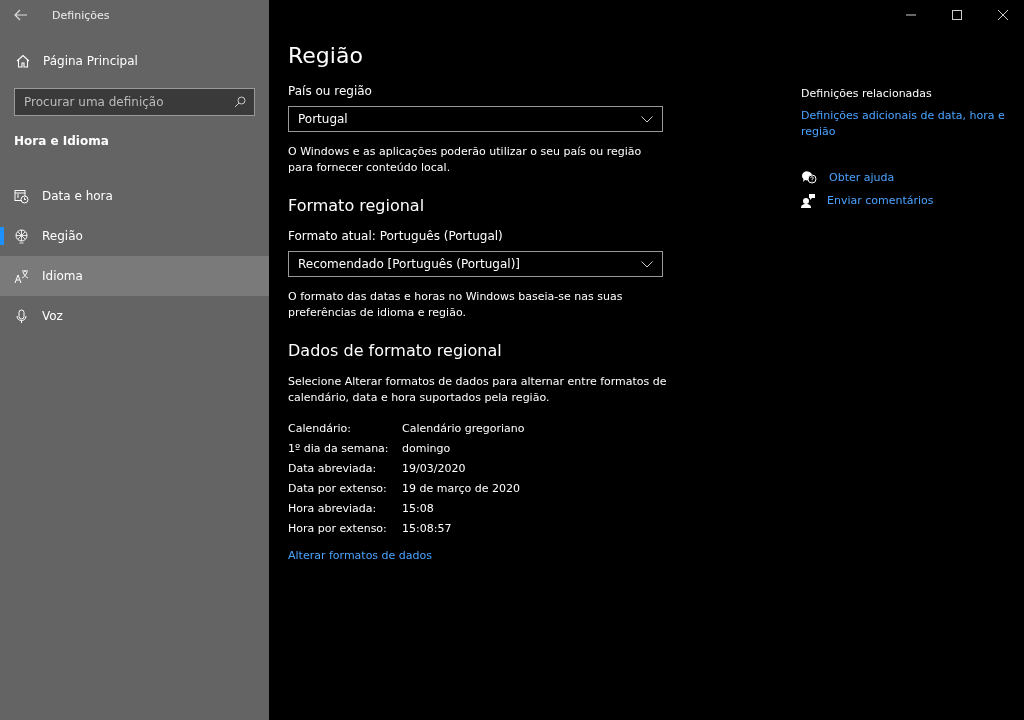 The image size is (1024, 720). What do you see at coordinates (957, 15) in the screenshot?
I see `maximize-icon` at bounding box center [957, 15].